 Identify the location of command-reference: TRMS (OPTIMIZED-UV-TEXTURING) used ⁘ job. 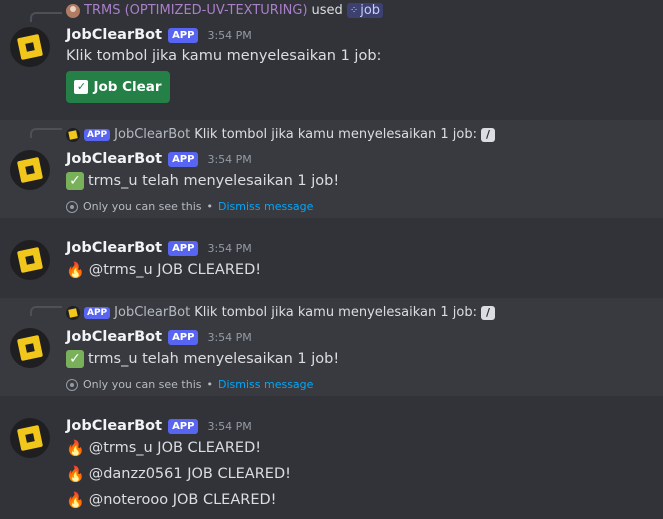
(225, 10).